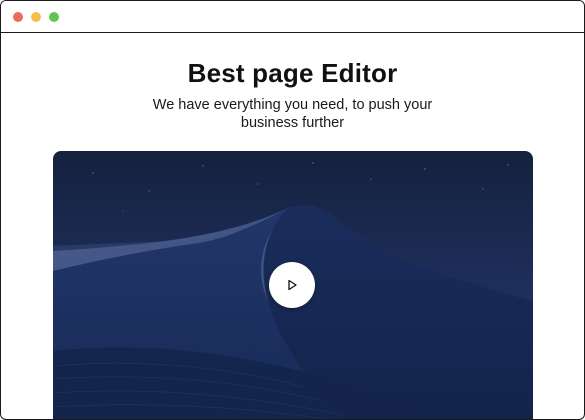 This screenshot has height=420, width=585. I want to click on play-button, so click(292, 285).